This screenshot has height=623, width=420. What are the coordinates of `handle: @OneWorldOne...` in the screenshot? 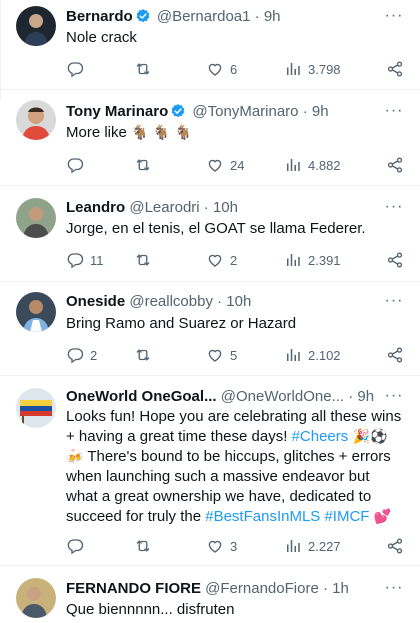 It's located at (282, 396).